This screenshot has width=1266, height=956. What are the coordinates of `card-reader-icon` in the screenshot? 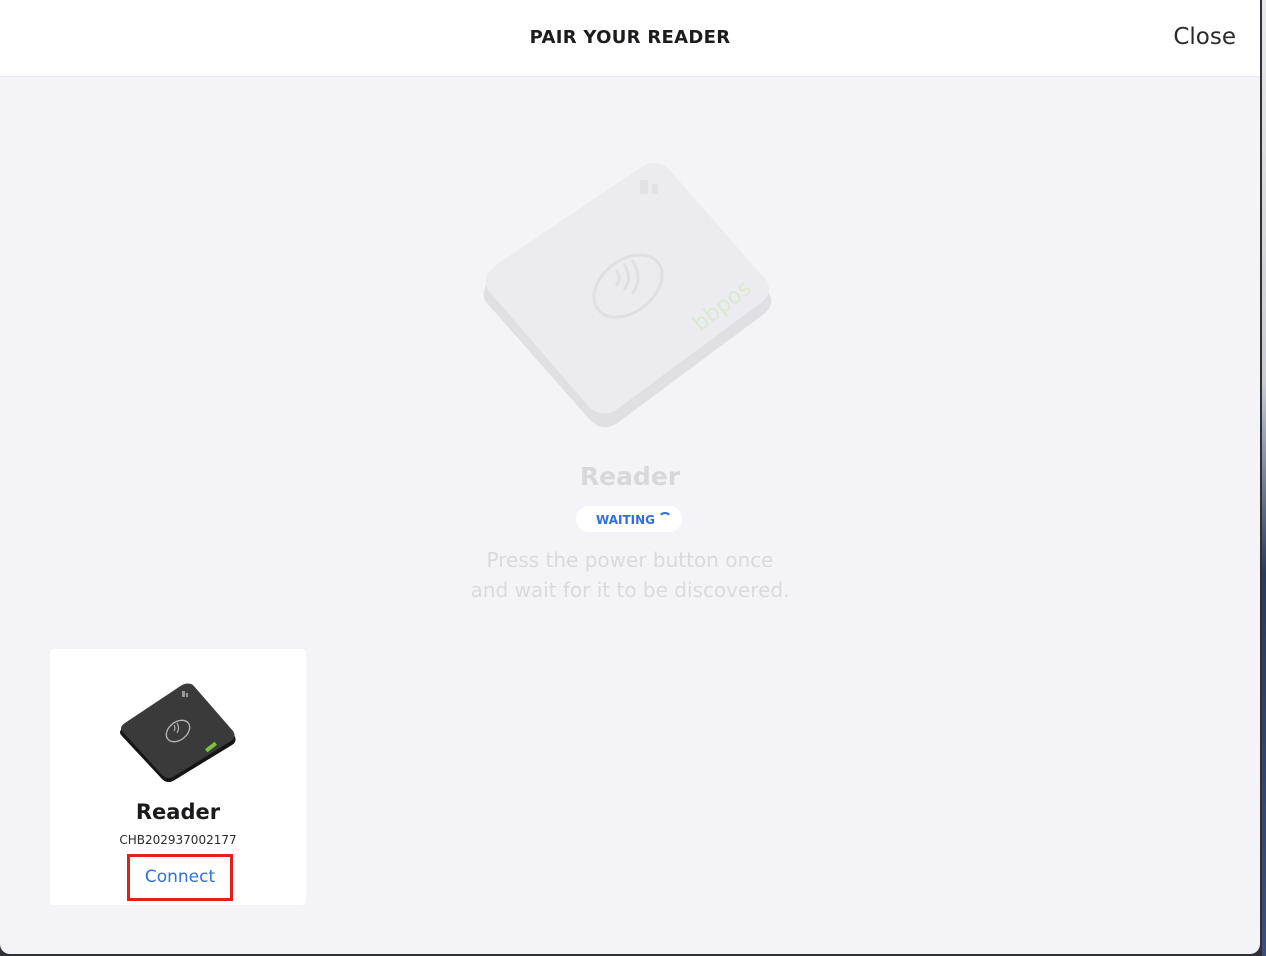 It's located at (178, 733).